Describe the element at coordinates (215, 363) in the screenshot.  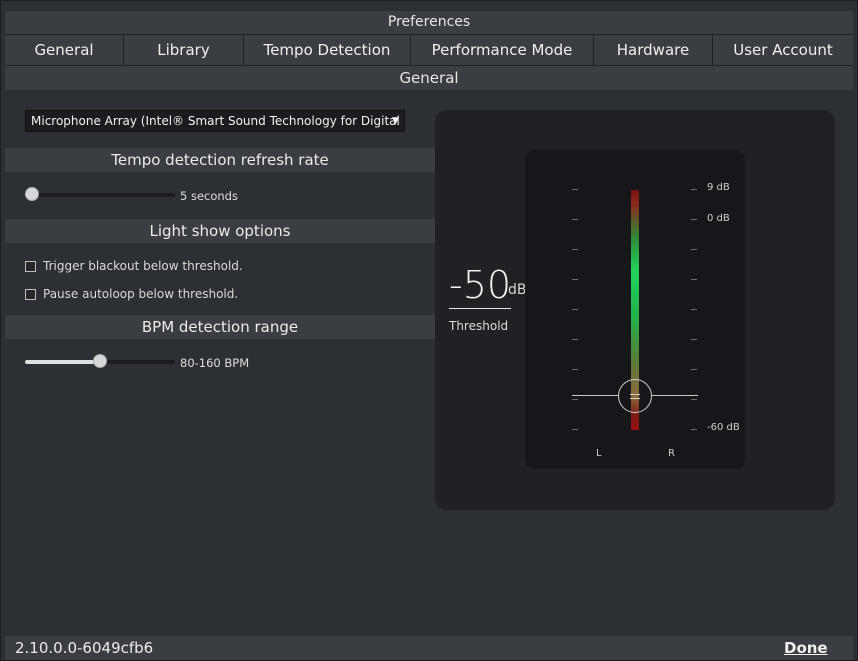
I see `bpm-range-value: 80-160 BPM` at that location.